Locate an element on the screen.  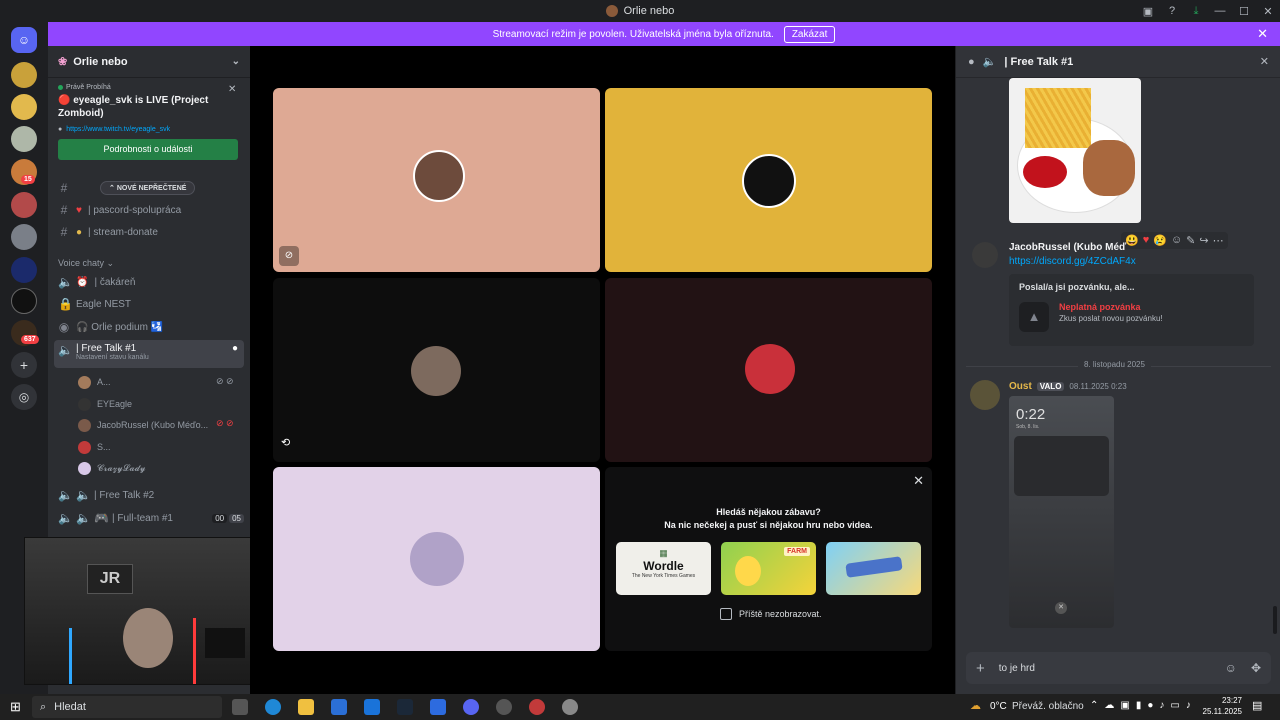
notification-icon: ▤ is located at coordinates (1257, 705).